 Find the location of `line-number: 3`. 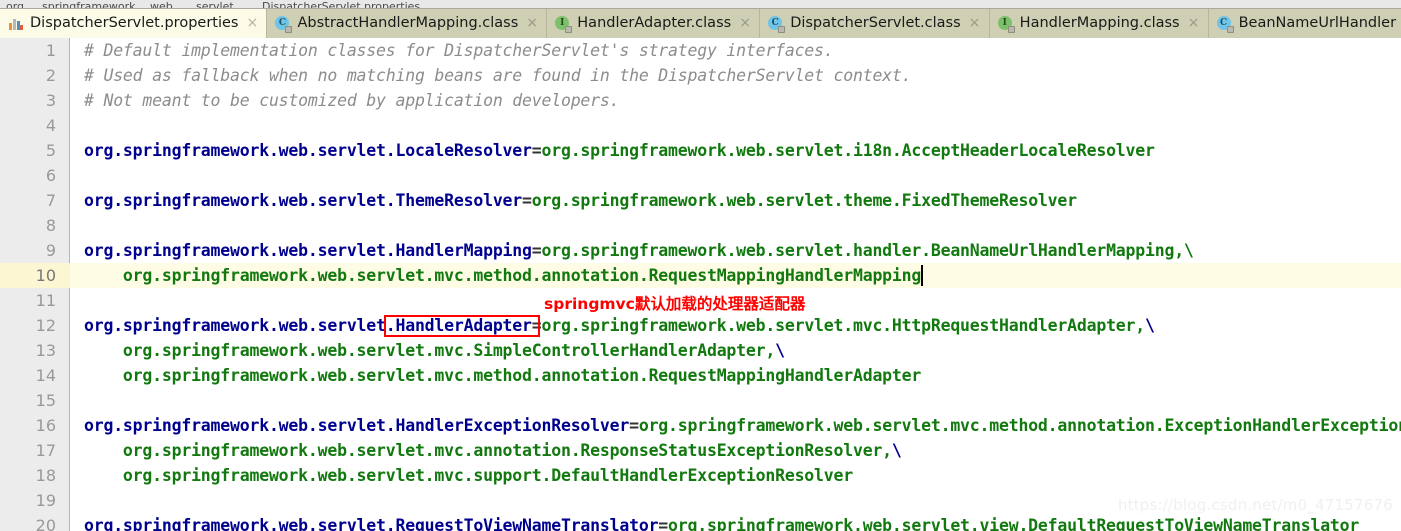

line-number: 3 is located at coordinates (50, 100).